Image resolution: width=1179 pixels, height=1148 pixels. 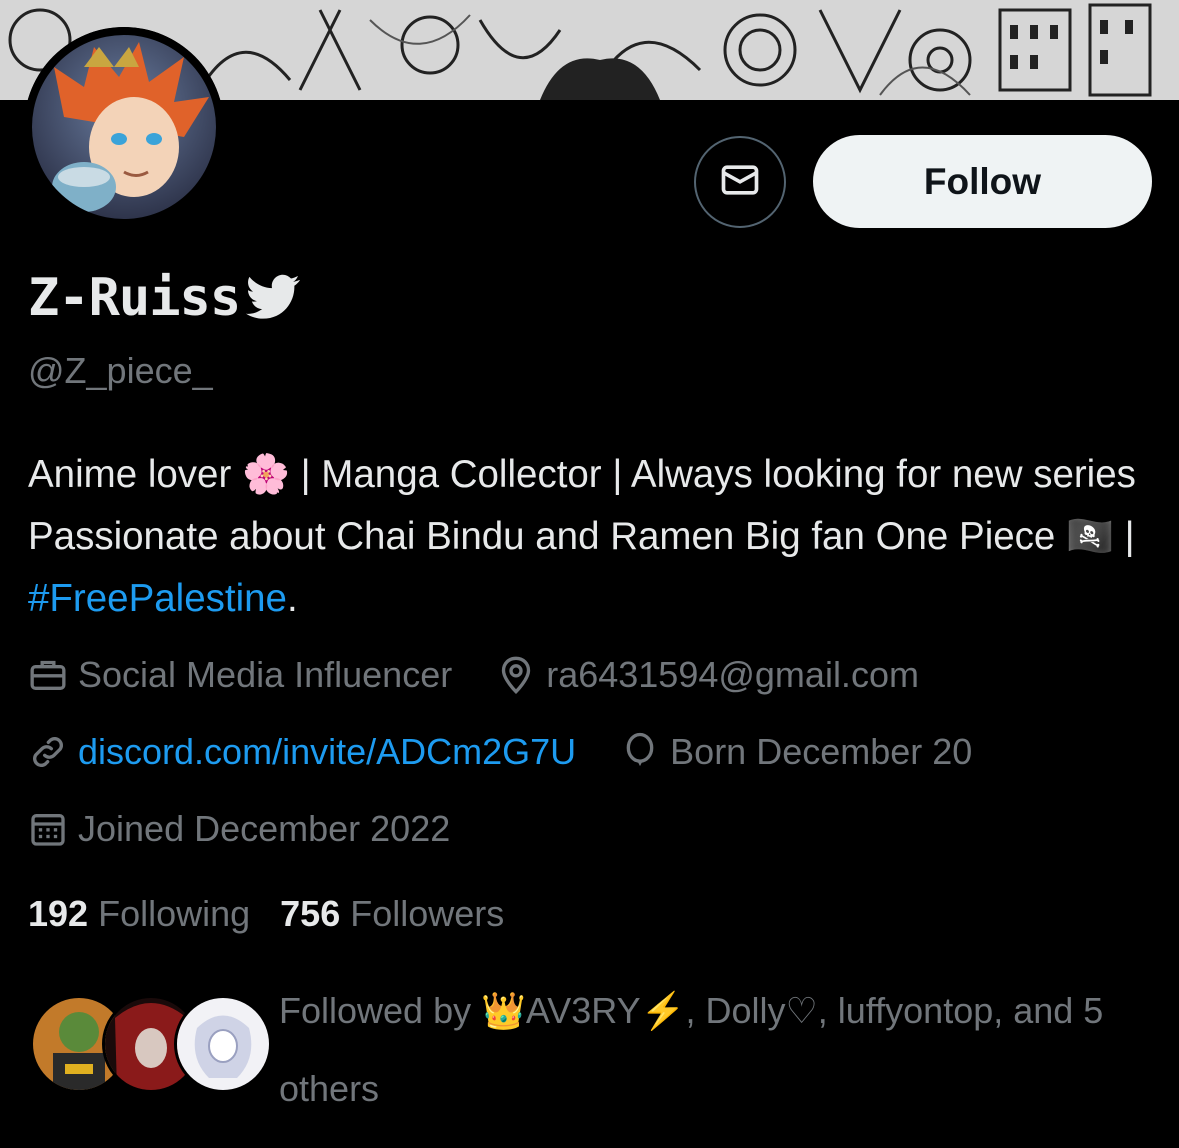 I want to click on bio-end: ., so click(x=292, y=598).